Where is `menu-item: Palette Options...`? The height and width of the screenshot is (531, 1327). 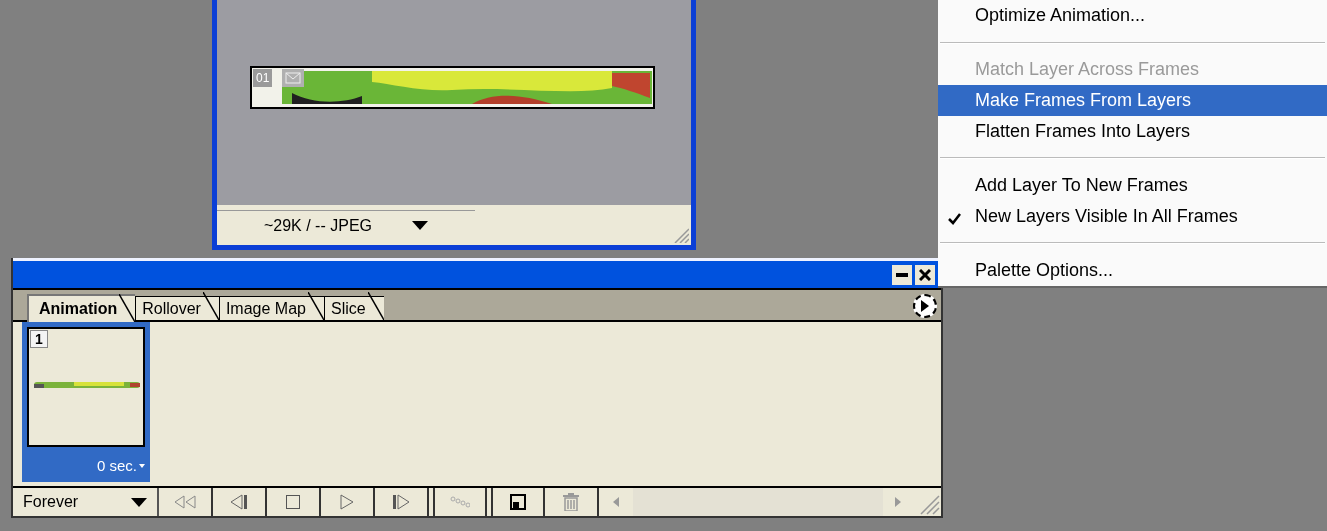 menu-item: Palette Options... is located at coordinates (1132, 271).